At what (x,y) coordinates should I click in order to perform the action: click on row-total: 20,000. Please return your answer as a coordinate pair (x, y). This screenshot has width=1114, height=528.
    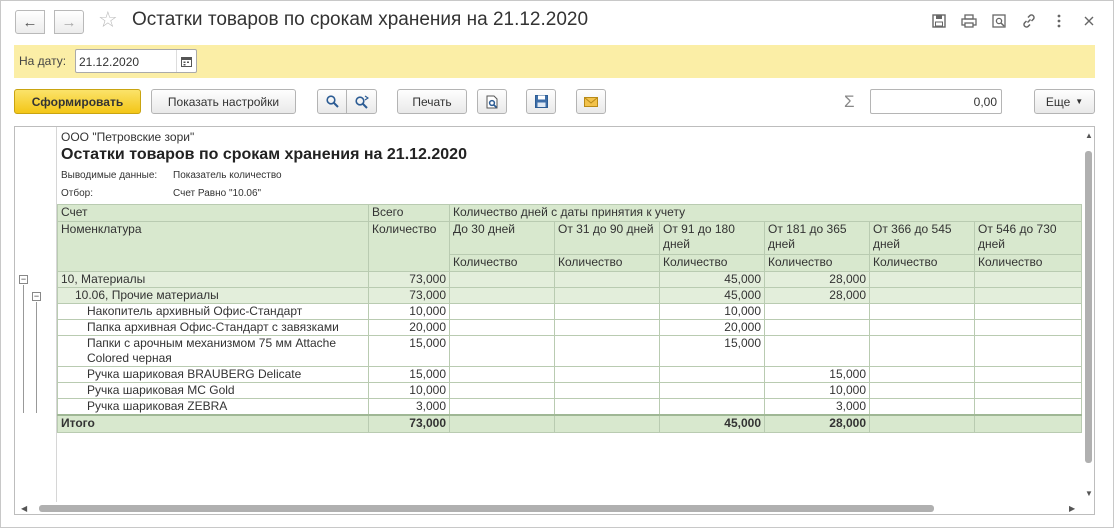
    Looking at the image, I should click on (409, 327).